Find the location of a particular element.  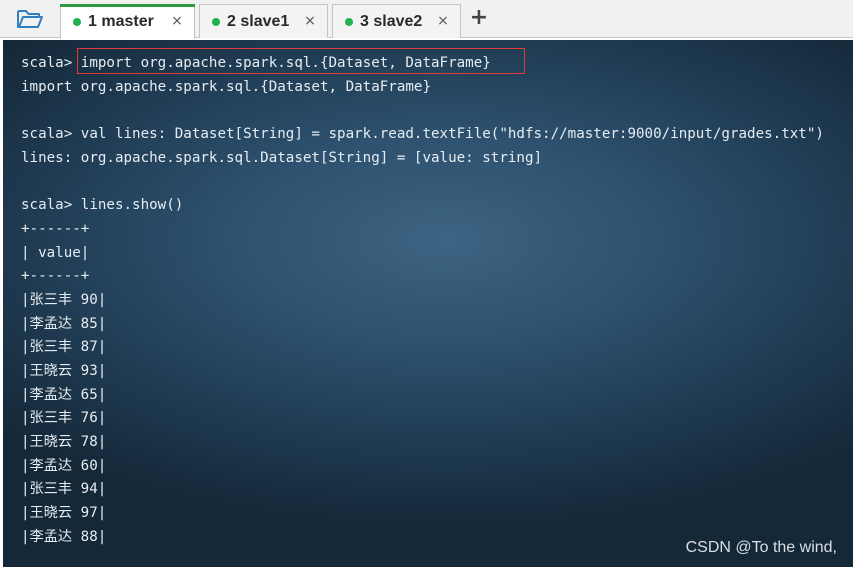

terminal-line: |张三丰 76| is located at coordinates (437, 419).